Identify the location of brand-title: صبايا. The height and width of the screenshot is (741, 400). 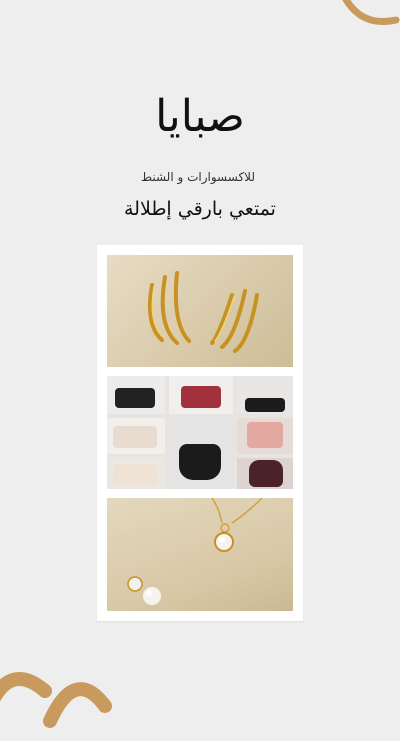
(200, 116).